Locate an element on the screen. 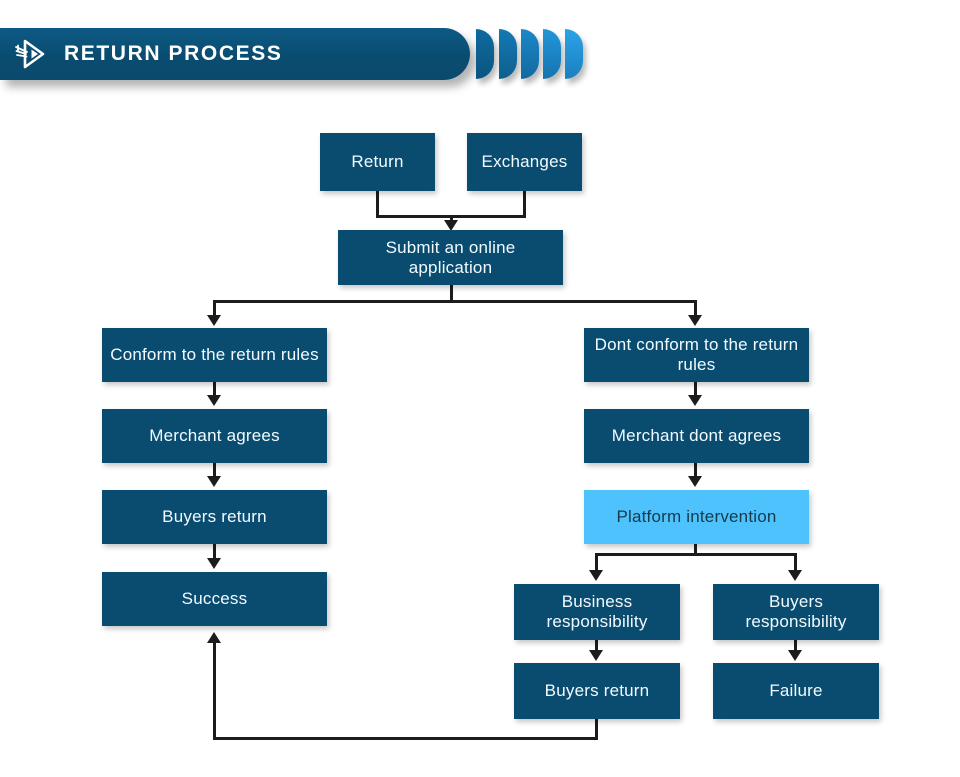 Image resolution: width=960 pixels, height=777 pixels. connector-return-to-merge is located at coordinates (377, 204).